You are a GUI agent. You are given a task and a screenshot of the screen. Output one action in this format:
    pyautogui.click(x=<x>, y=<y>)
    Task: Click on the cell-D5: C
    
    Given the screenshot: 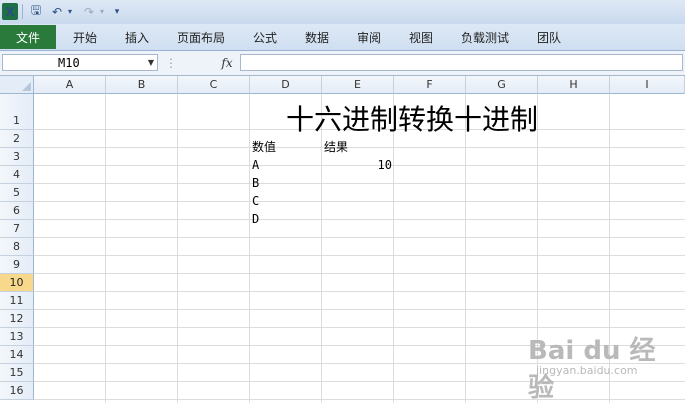 What is the action you would take?
    pyautogui.click(x=255, y=201)
    